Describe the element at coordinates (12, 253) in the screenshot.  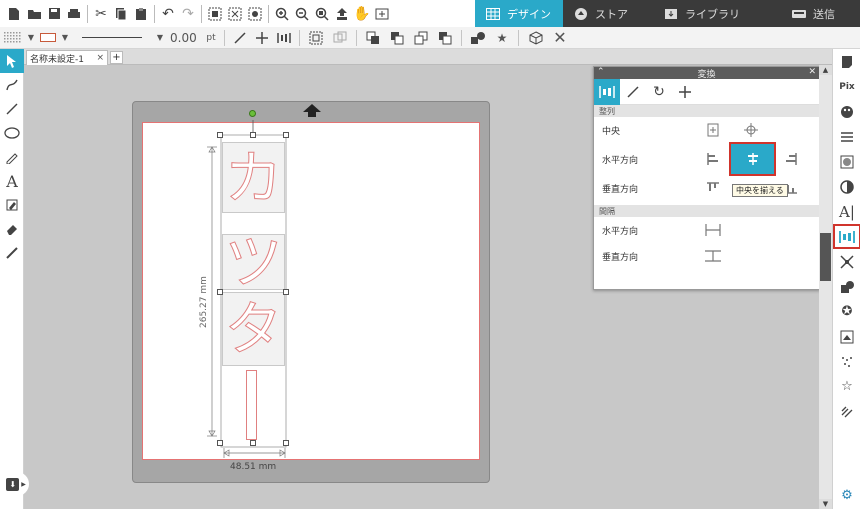
I see `knife-tool-icon` at that location.